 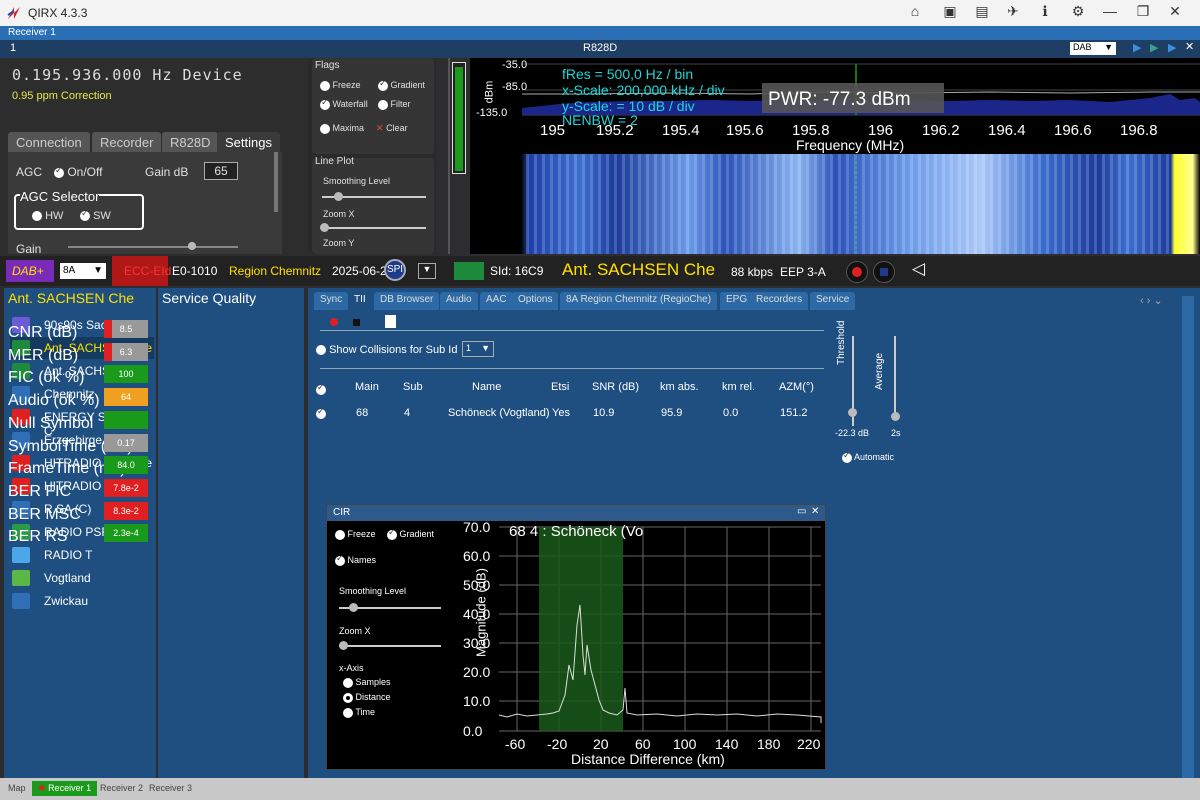 What do you see at coordinates (331, 301) in the screenshot?
I see `tii-tab: Sync` at bounding box center [331, 301].